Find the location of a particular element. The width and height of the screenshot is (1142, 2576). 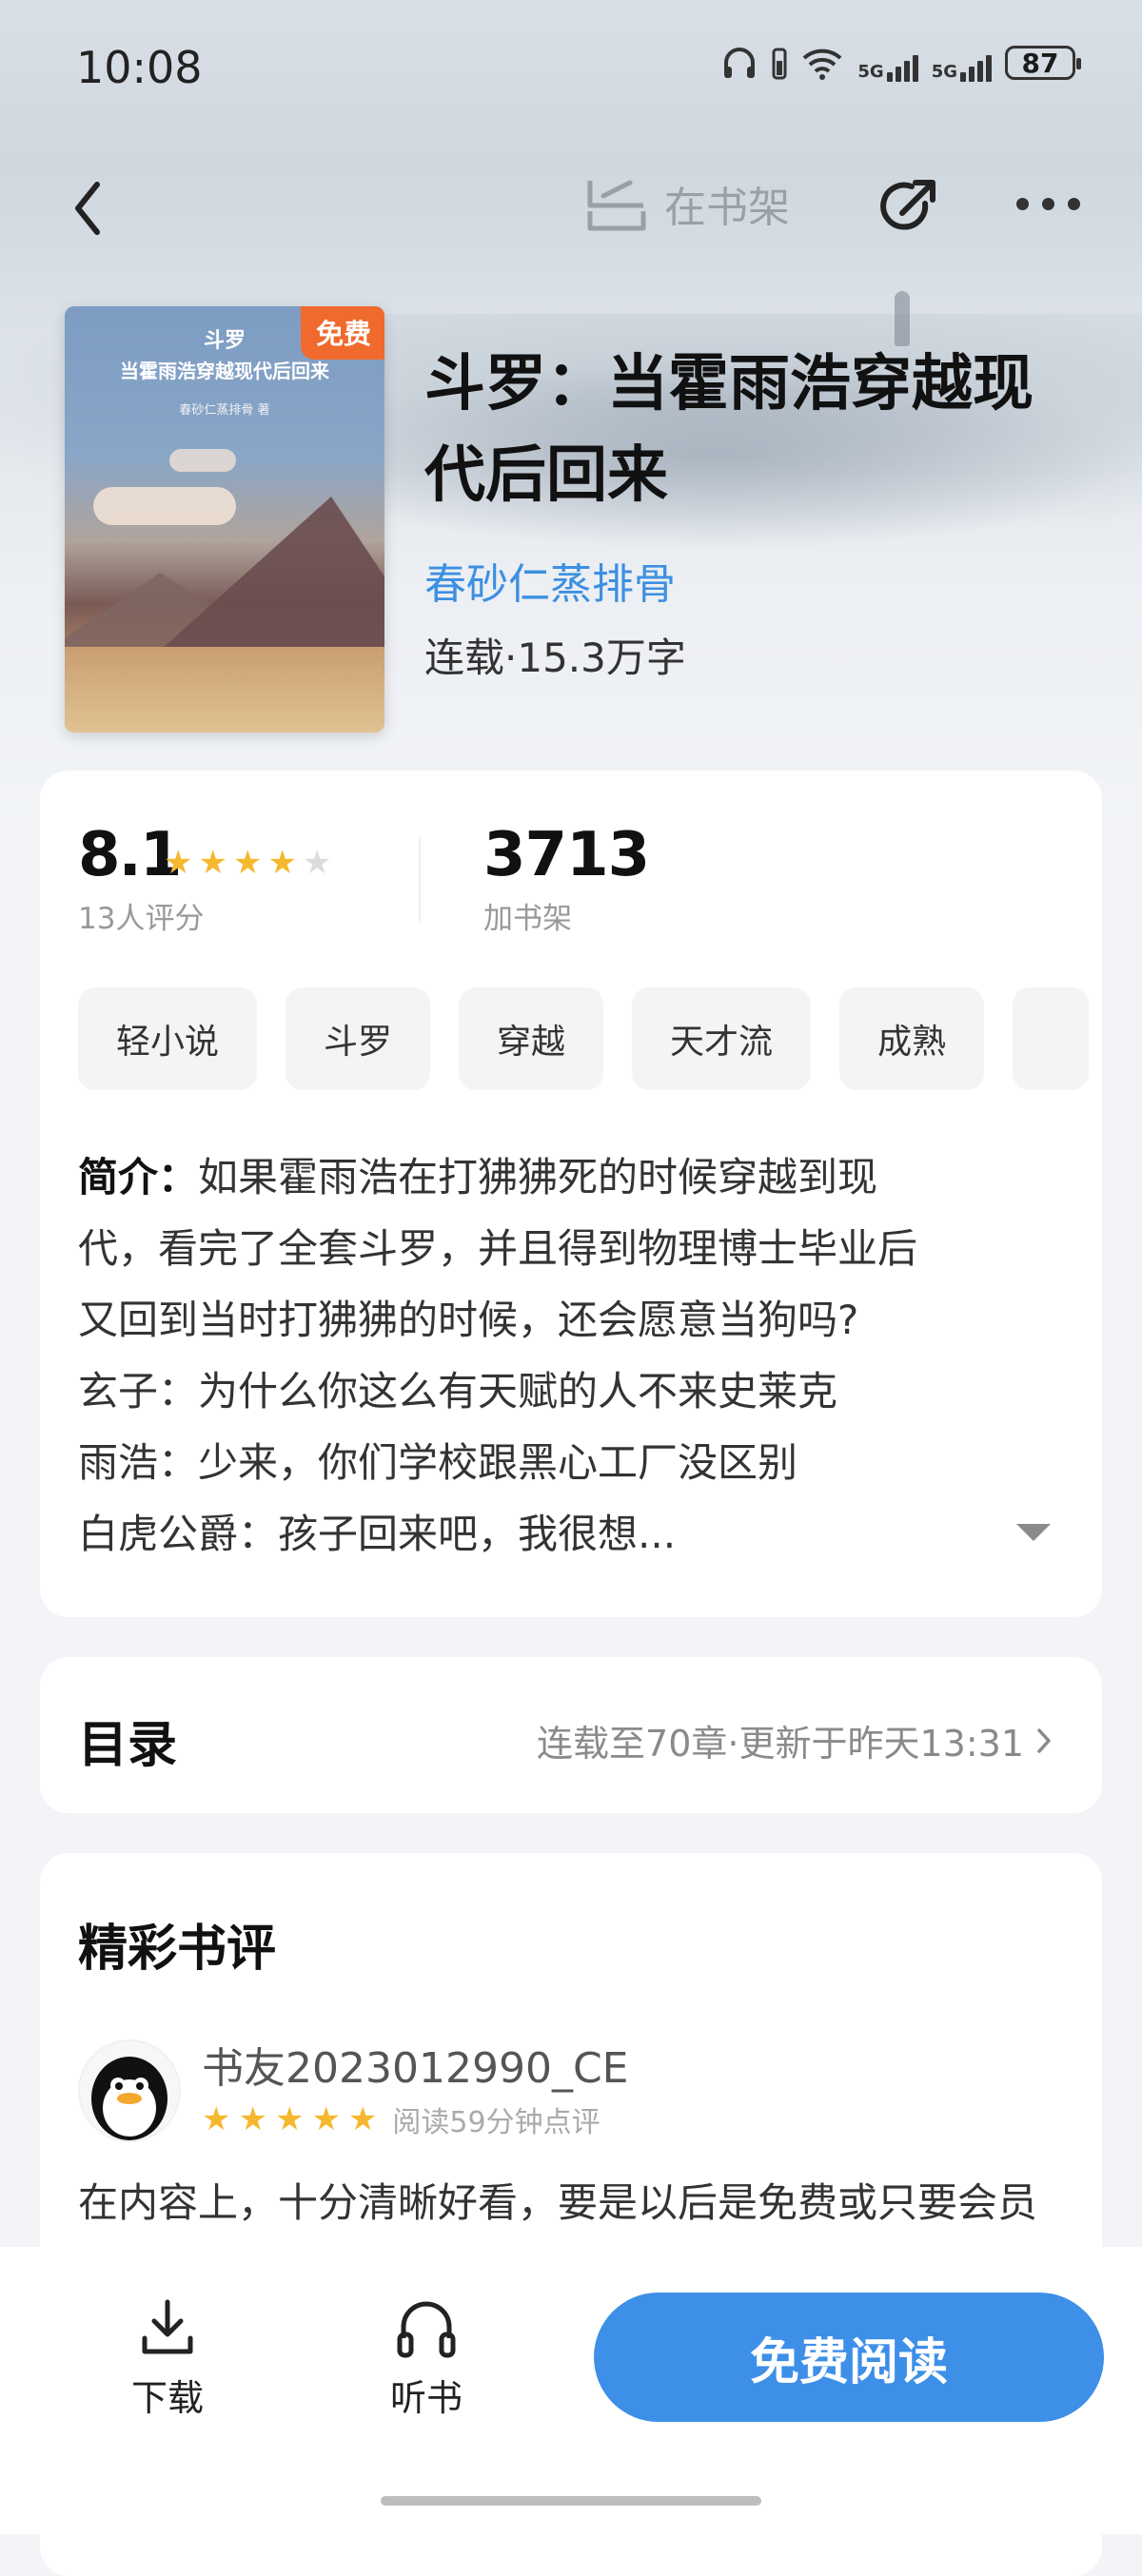

more-options-icon is located at coordinates (1048, 204).